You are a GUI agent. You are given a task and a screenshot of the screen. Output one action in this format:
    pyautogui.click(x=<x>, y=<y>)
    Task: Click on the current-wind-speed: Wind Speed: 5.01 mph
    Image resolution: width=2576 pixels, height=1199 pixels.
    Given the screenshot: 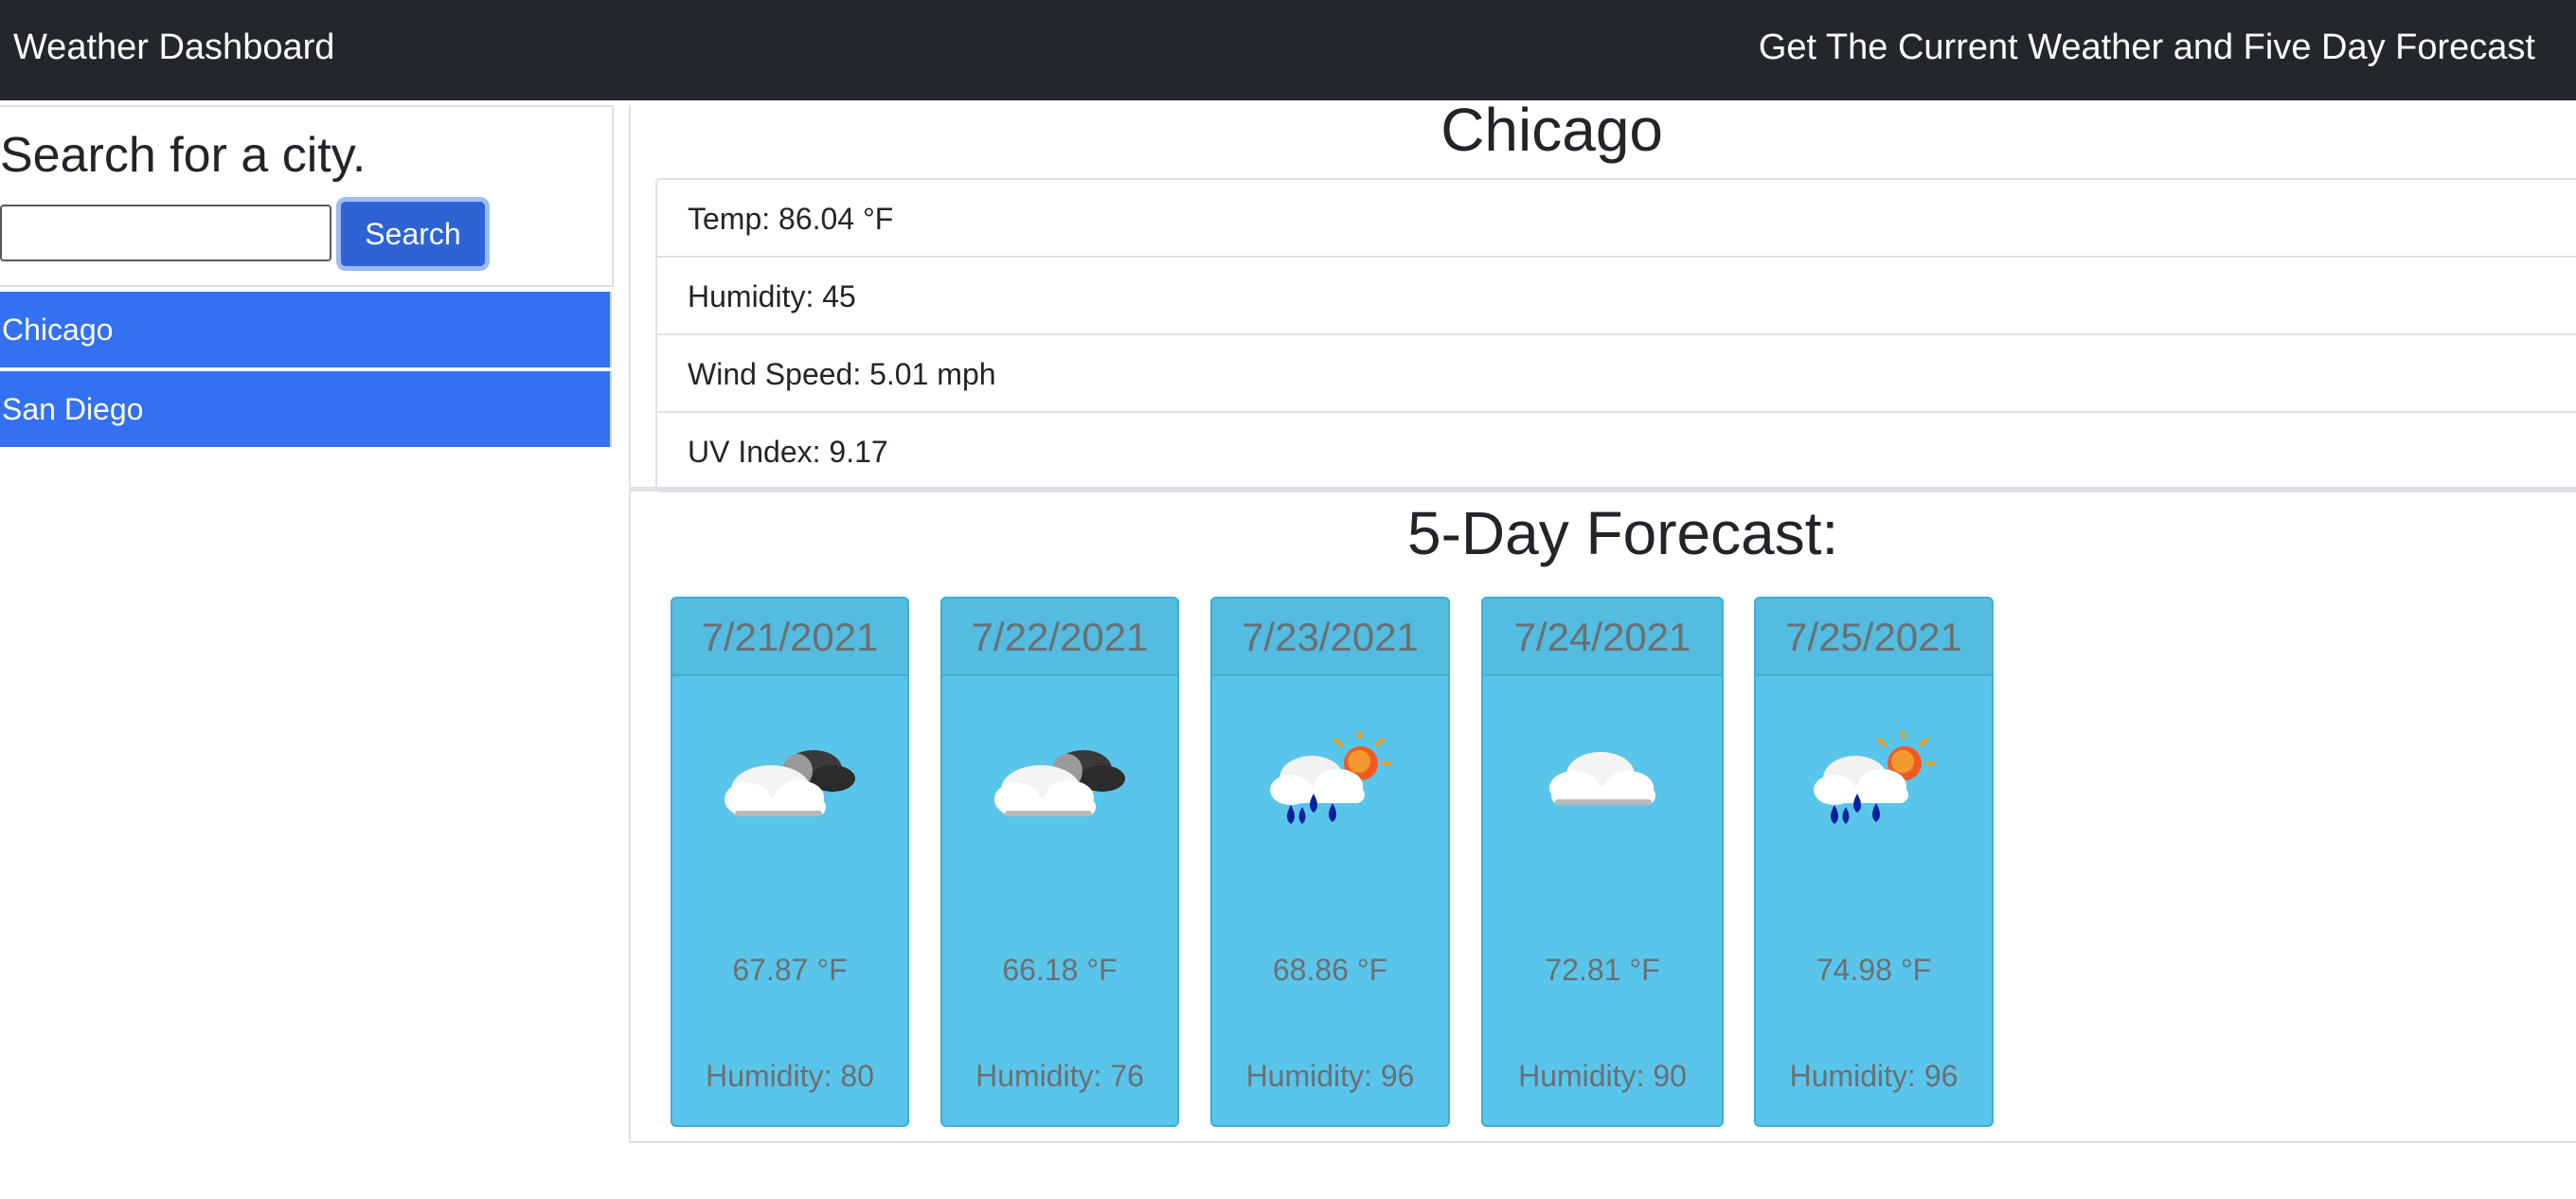 What is the action you would take?
    pyautogui.click(x=1616, y=374)
    